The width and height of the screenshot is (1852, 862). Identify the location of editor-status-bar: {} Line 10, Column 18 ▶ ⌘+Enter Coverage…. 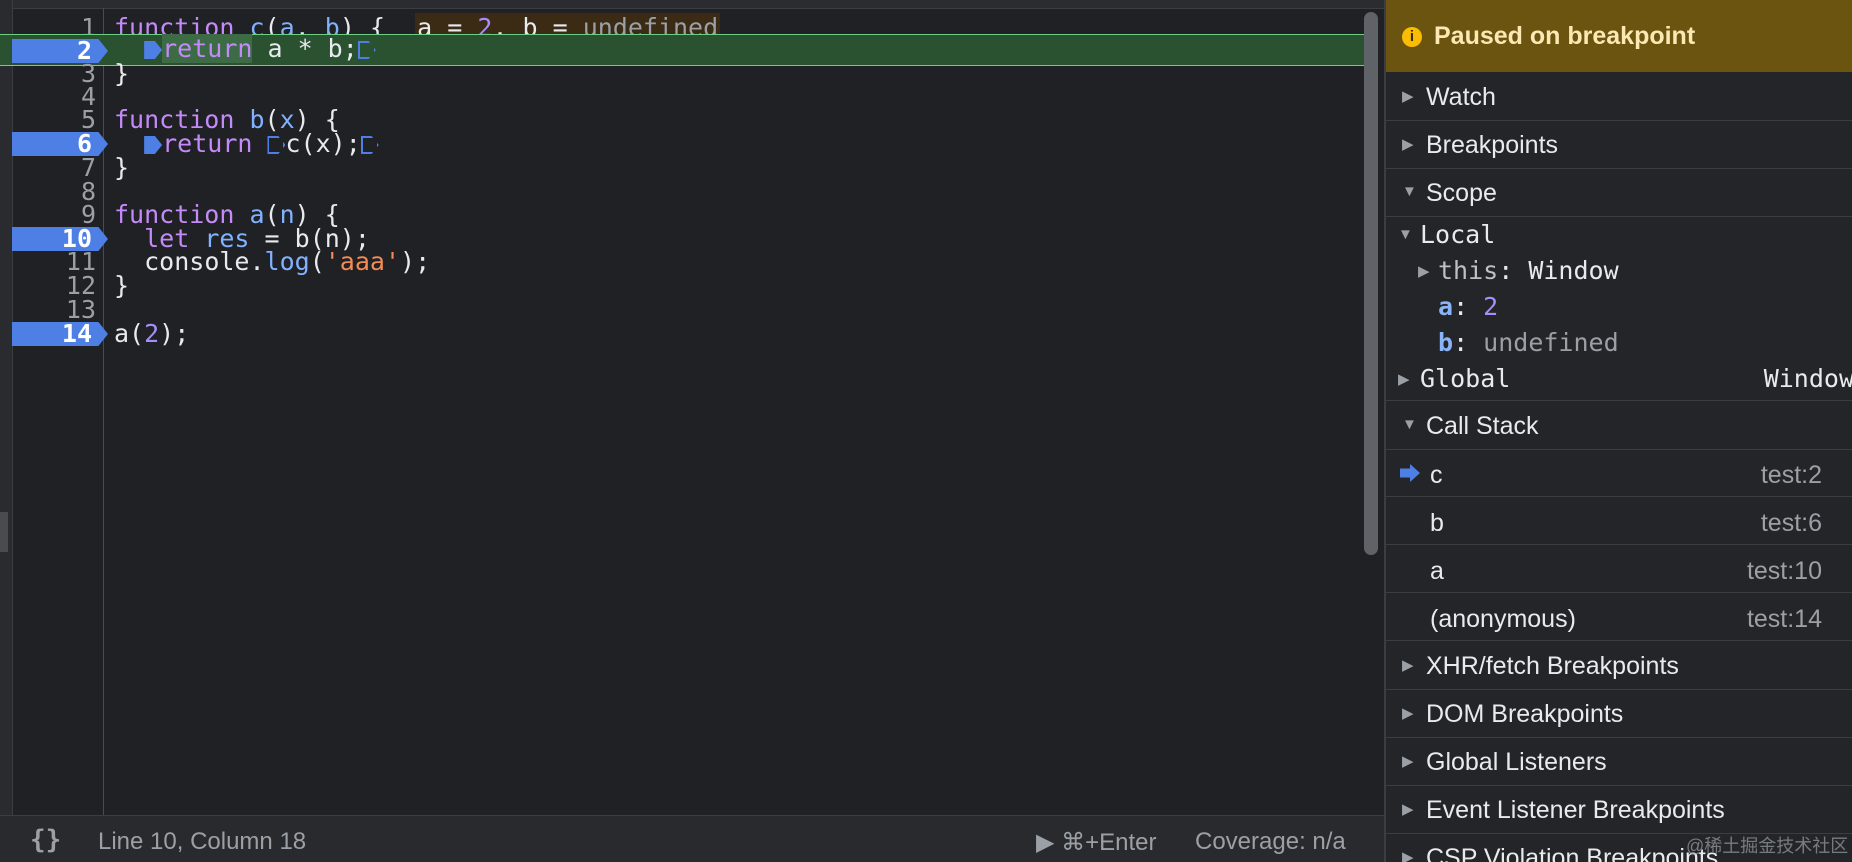
(692, 838).